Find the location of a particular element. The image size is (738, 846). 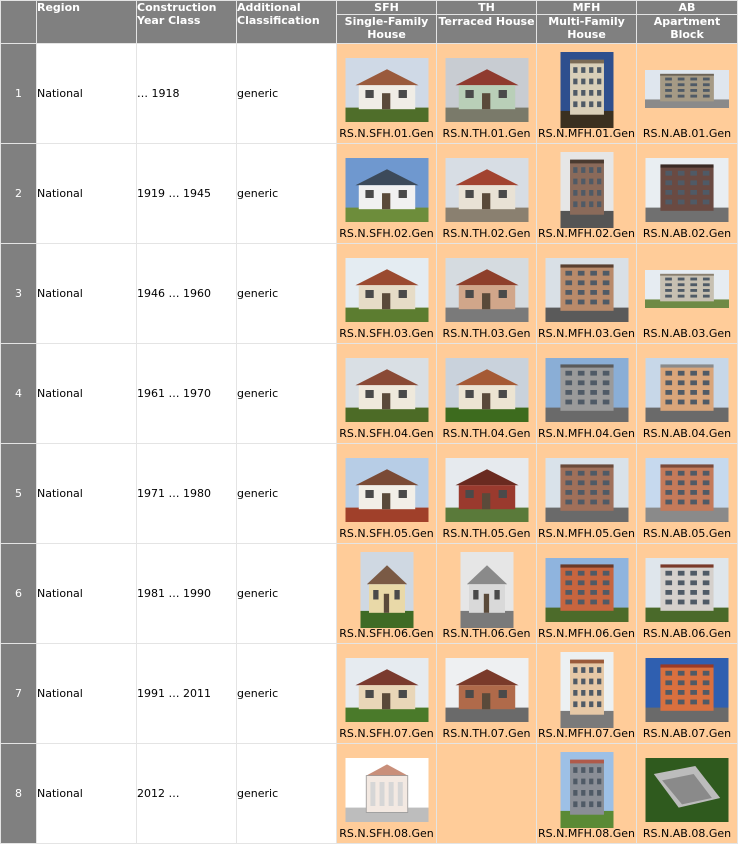

typology-code-caption: RS.N.AB.06.Gen is located at coordinates (687, 633).